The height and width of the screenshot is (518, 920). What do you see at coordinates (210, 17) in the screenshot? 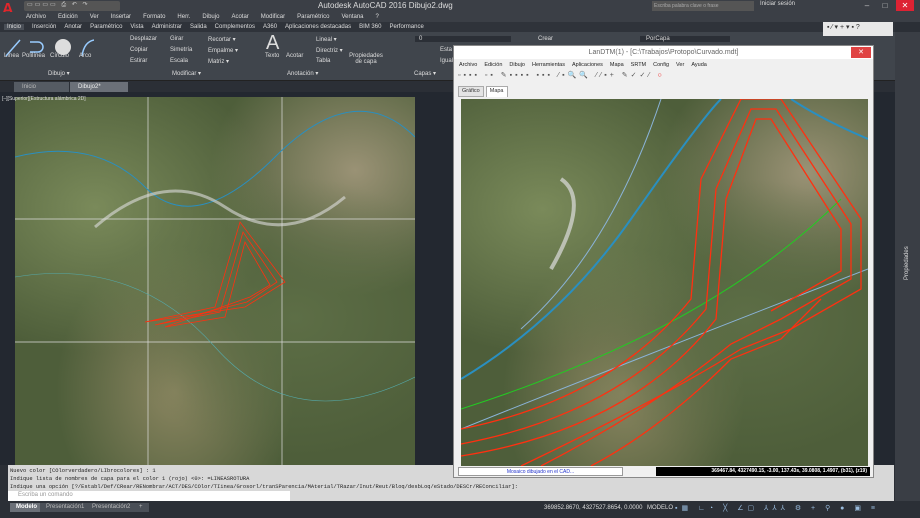
I see `menu-dibujo: Dibujo` at bounding box center [210, 17].